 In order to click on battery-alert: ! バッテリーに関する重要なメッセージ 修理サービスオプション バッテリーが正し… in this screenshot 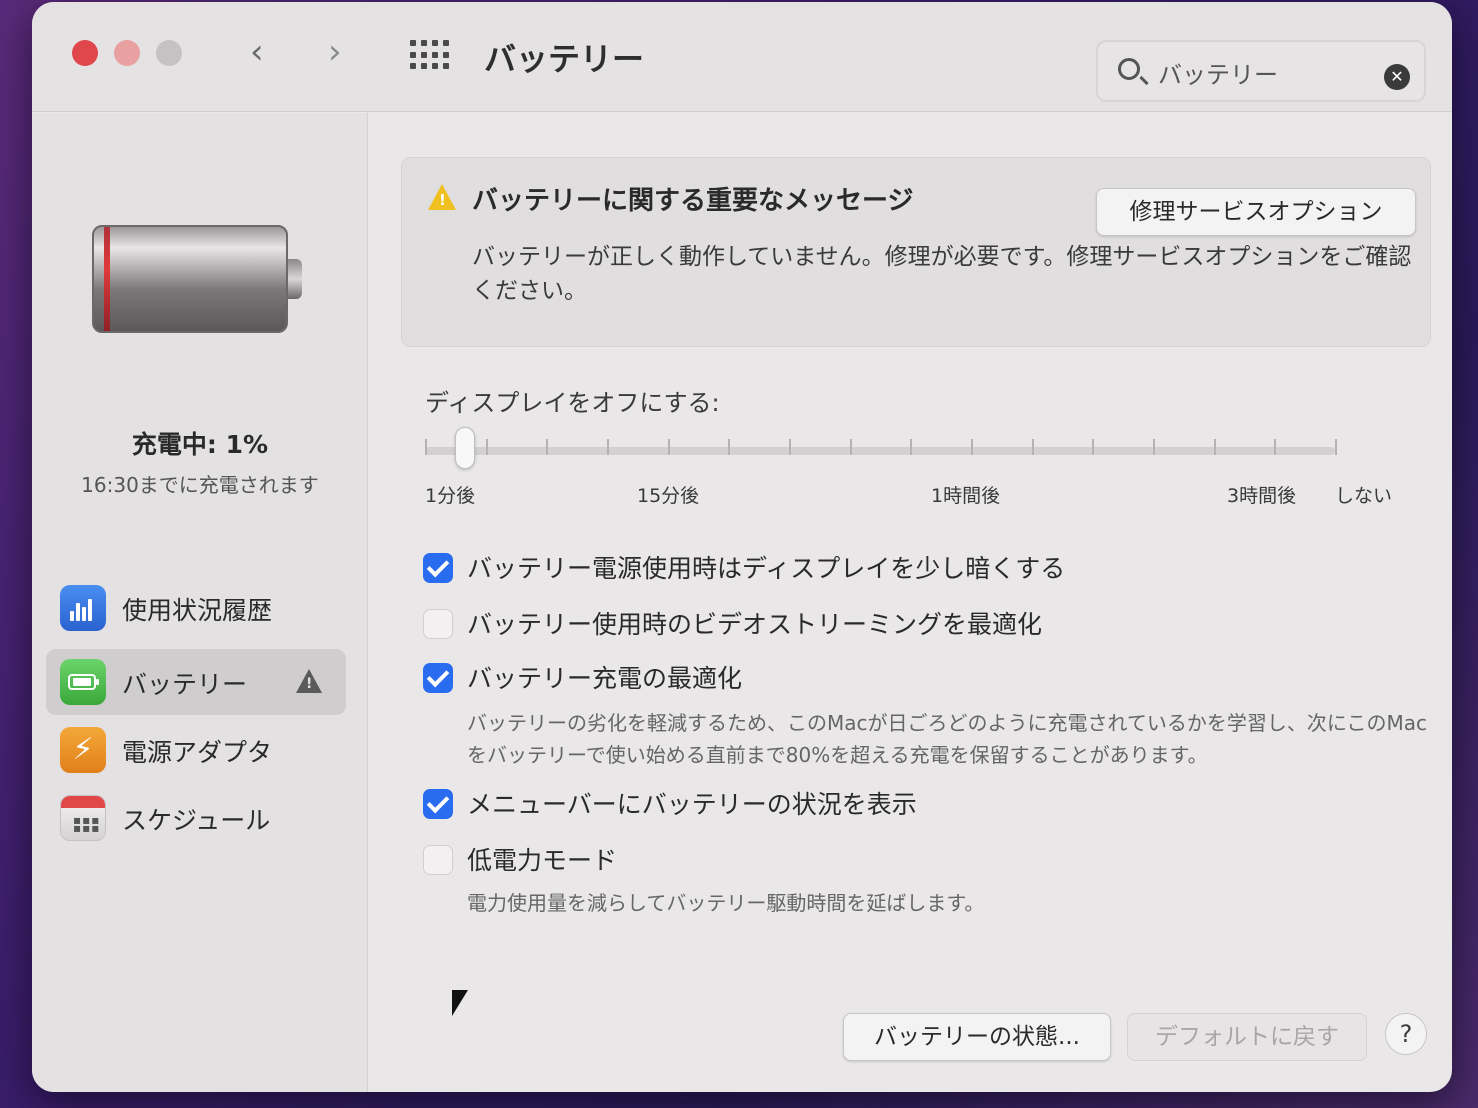, I will do `click(916, 252)`.